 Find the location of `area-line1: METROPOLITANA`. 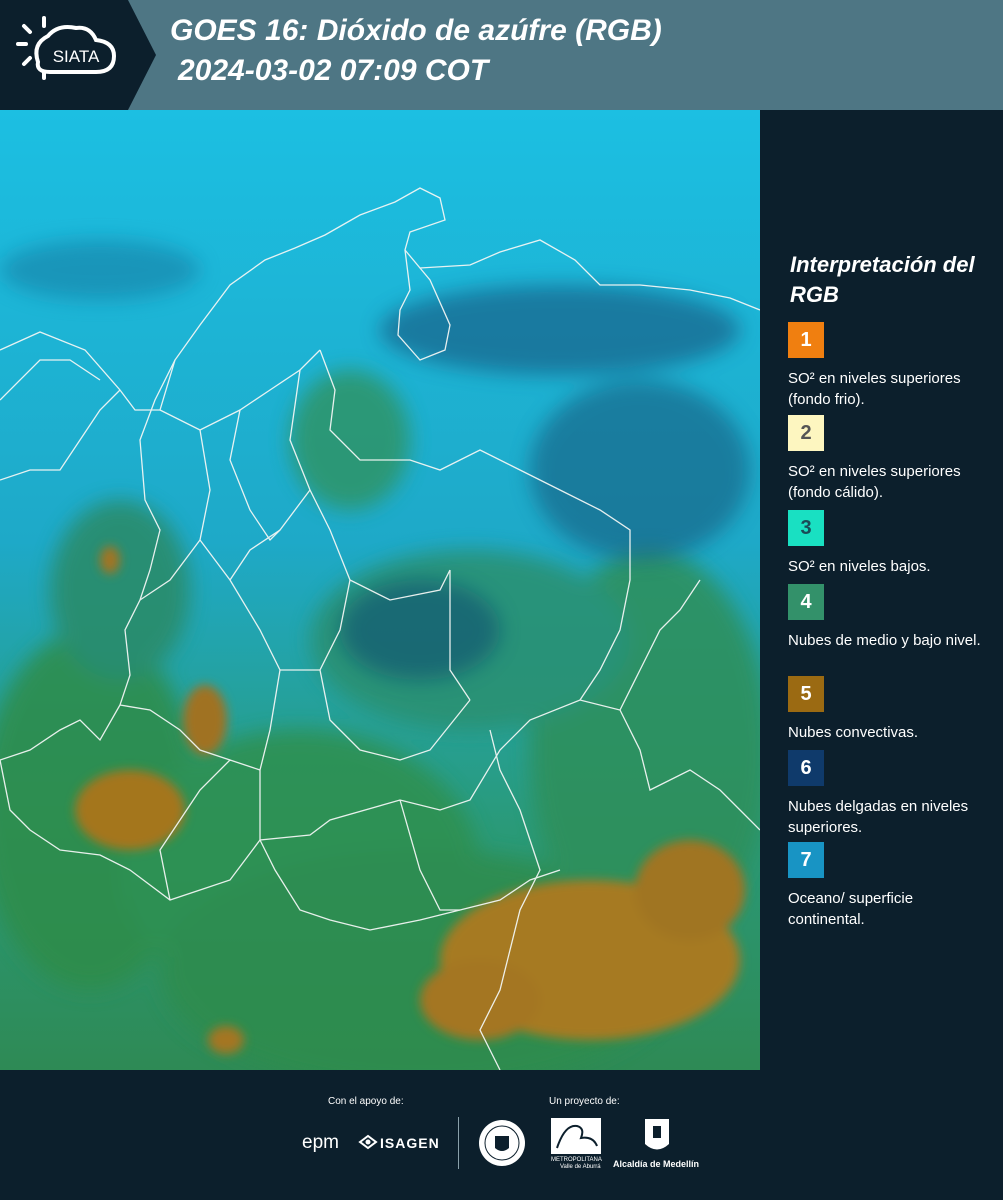

area-line1: METROPOLITANA is located at coordinates (576, 1160).